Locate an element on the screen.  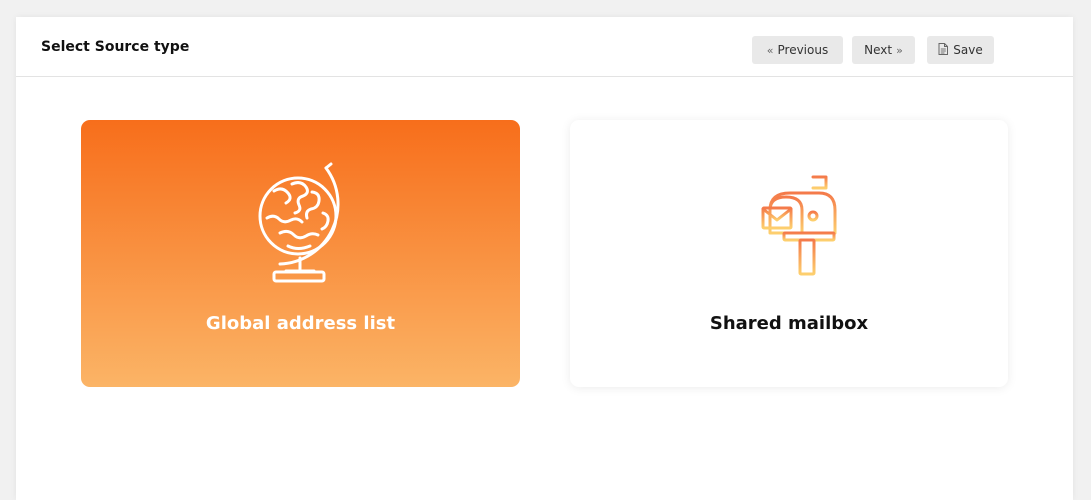
globe-icon is located at coordinates (299, 222).